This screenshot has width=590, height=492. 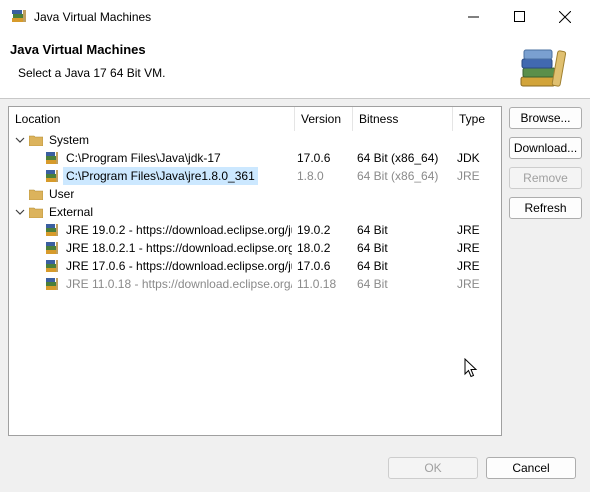 I want to click on group-label: System, so click(x=69, y=140).